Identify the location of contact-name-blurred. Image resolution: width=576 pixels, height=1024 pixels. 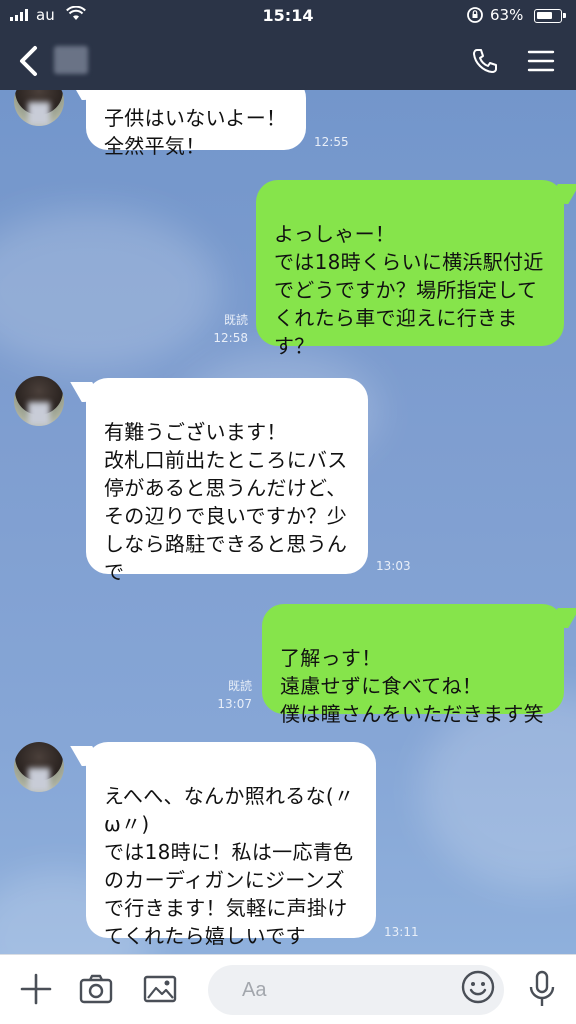
(71, 60).